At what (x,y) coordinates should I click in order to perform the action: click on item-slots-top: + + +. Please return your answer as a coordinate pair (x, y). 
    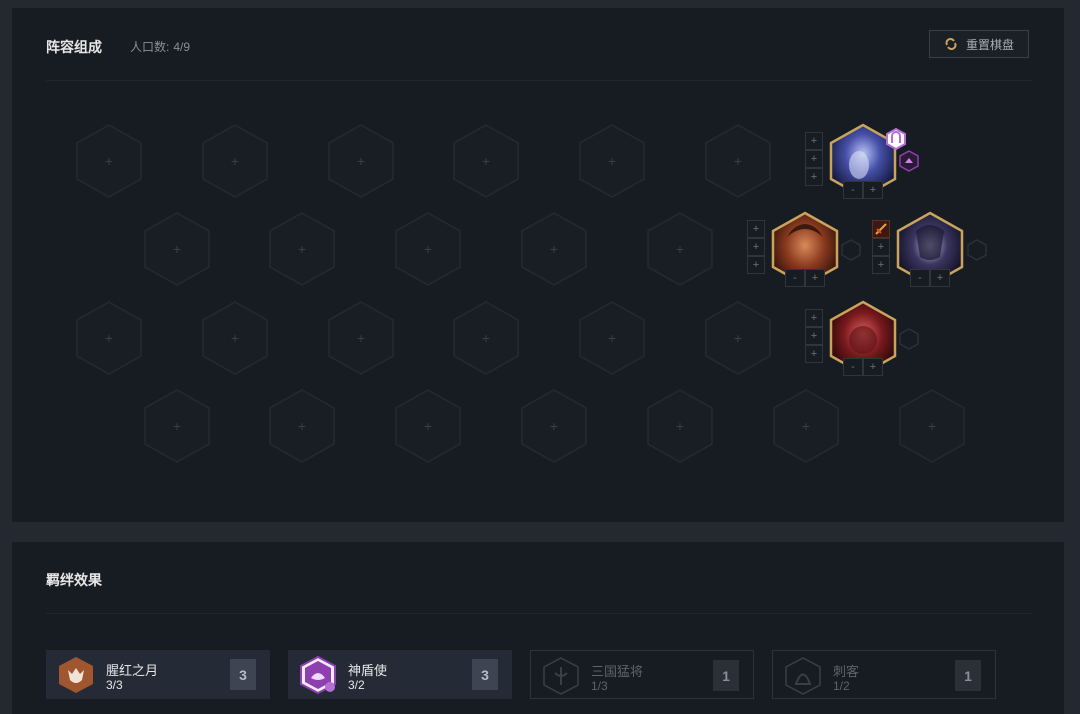
    Looking at the image, I should click on (814, 159).